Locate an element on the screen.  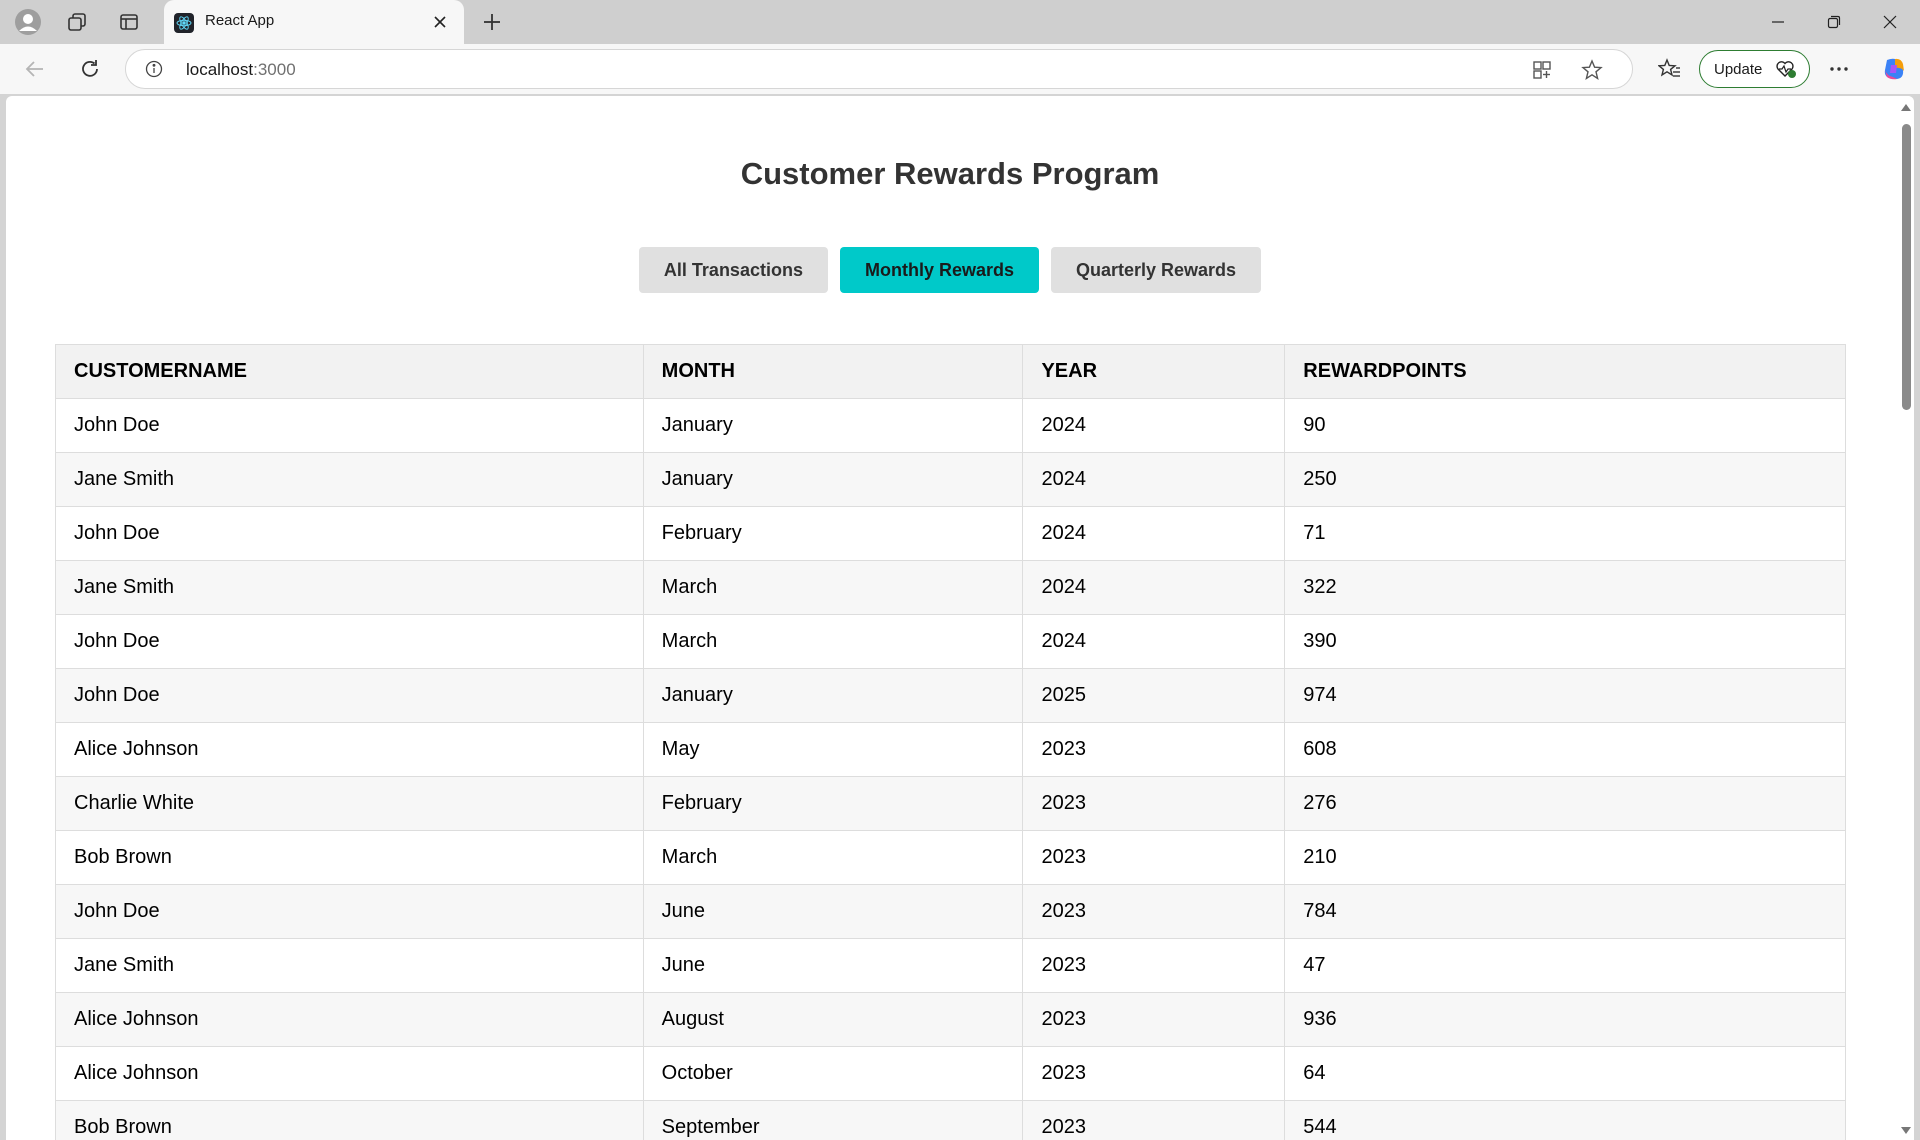
table-header-row: customerName month year rewardPoints is located at coordinates (950, 371).